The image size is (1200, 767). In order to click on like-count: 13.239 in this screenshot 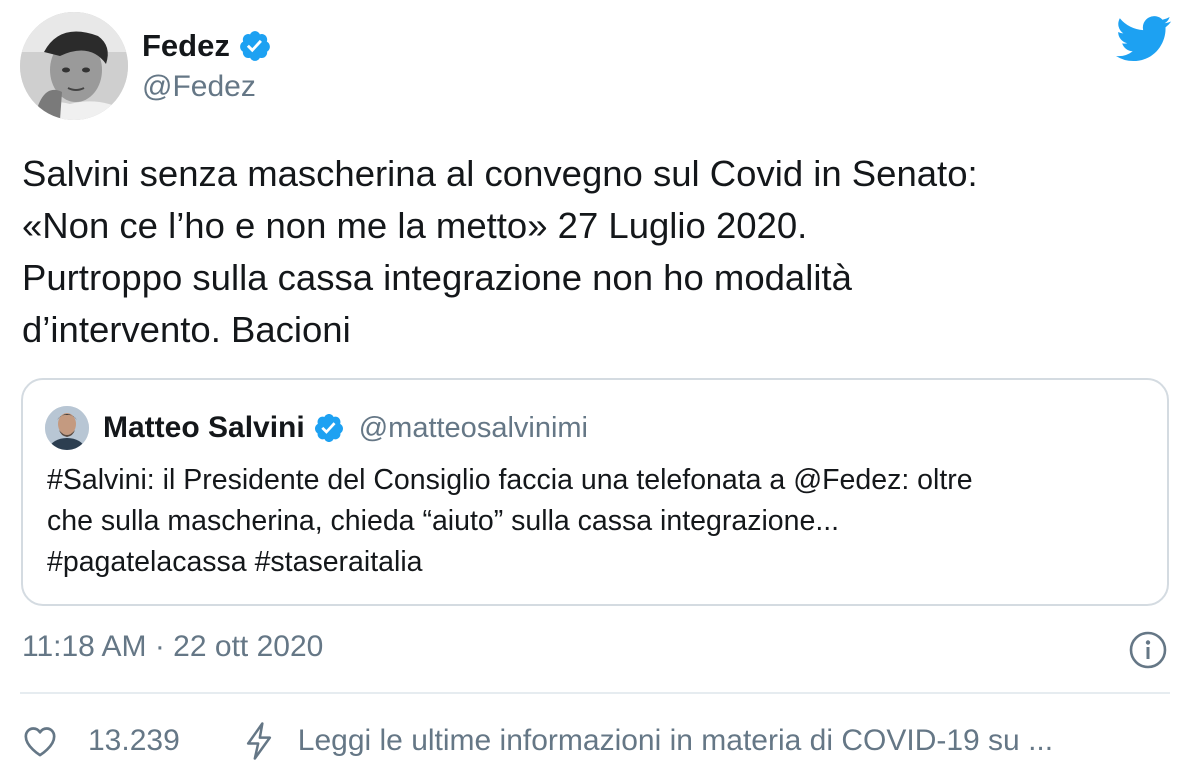, I will do `click(134, 740)`.